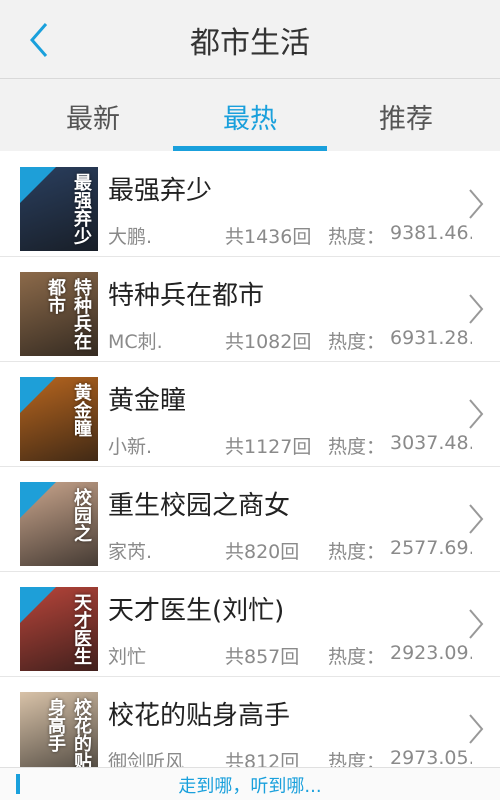 The width and height of the screenshot is (500, 800). What do you see at coordinates (68, 734) in the screenshot?
I see `cover-text: 校花的贴身高手` at bounding box center [68, 734].